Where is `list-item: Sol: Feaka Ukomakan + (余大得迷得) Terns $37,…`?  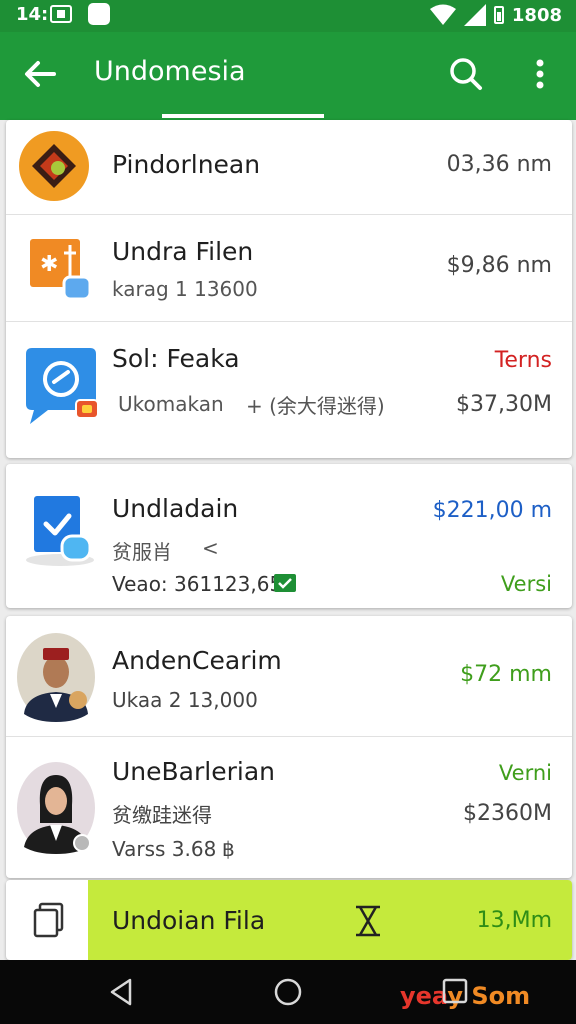 list-item: Sol: Feaka Ukomakan + (余大得迷得) Terns $37,… is located at coordinates (289, 390).